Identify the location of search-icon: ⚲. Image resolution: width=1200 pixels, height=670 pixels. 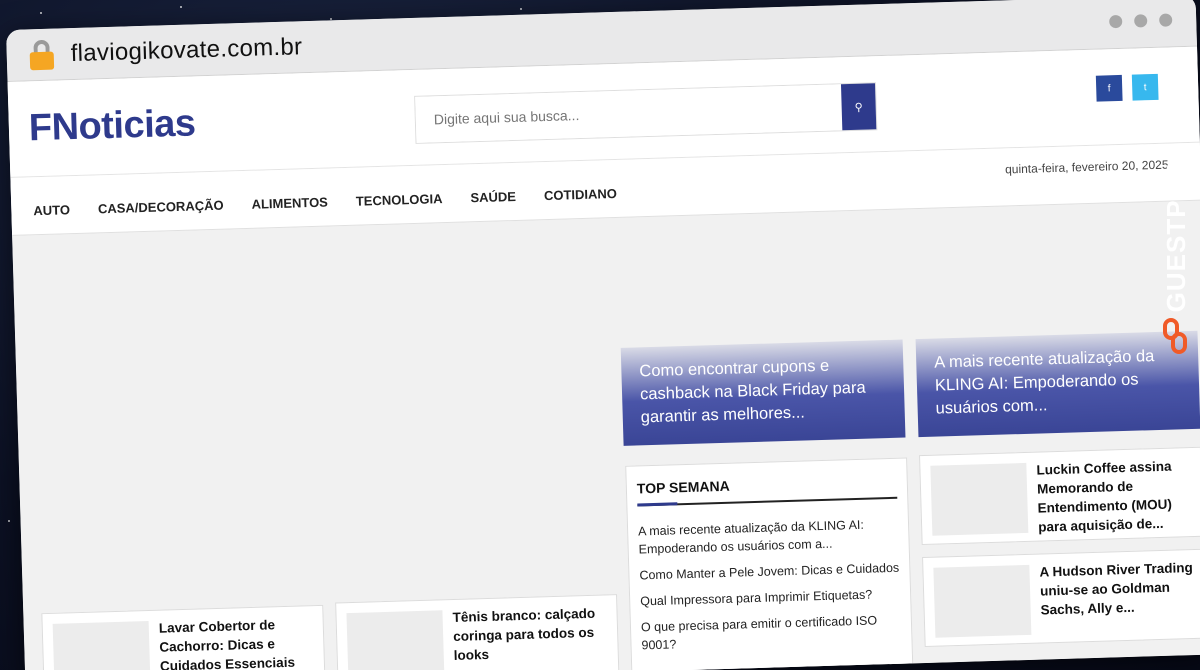
(858, 107).